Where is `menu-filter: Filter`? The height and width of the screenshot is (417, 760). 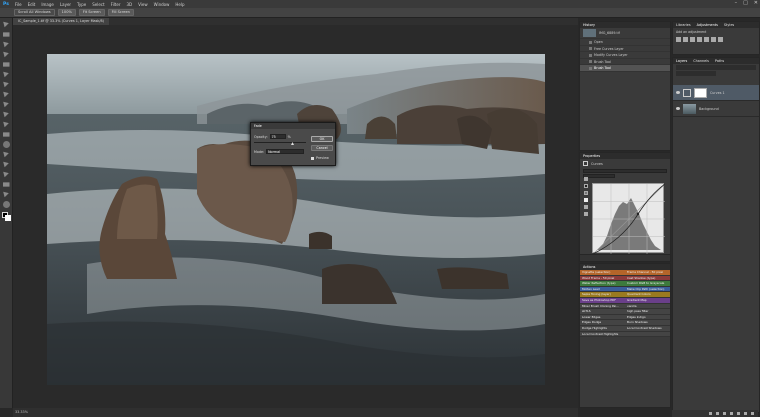 menu-filter: Filter is located at coordinates (116, 4).